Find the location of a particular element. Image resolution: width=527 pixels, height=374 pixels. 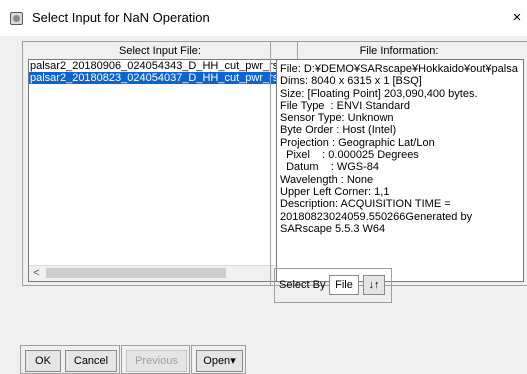

scroll-left-arrow-icon: < is located at coordinates (36, 273).